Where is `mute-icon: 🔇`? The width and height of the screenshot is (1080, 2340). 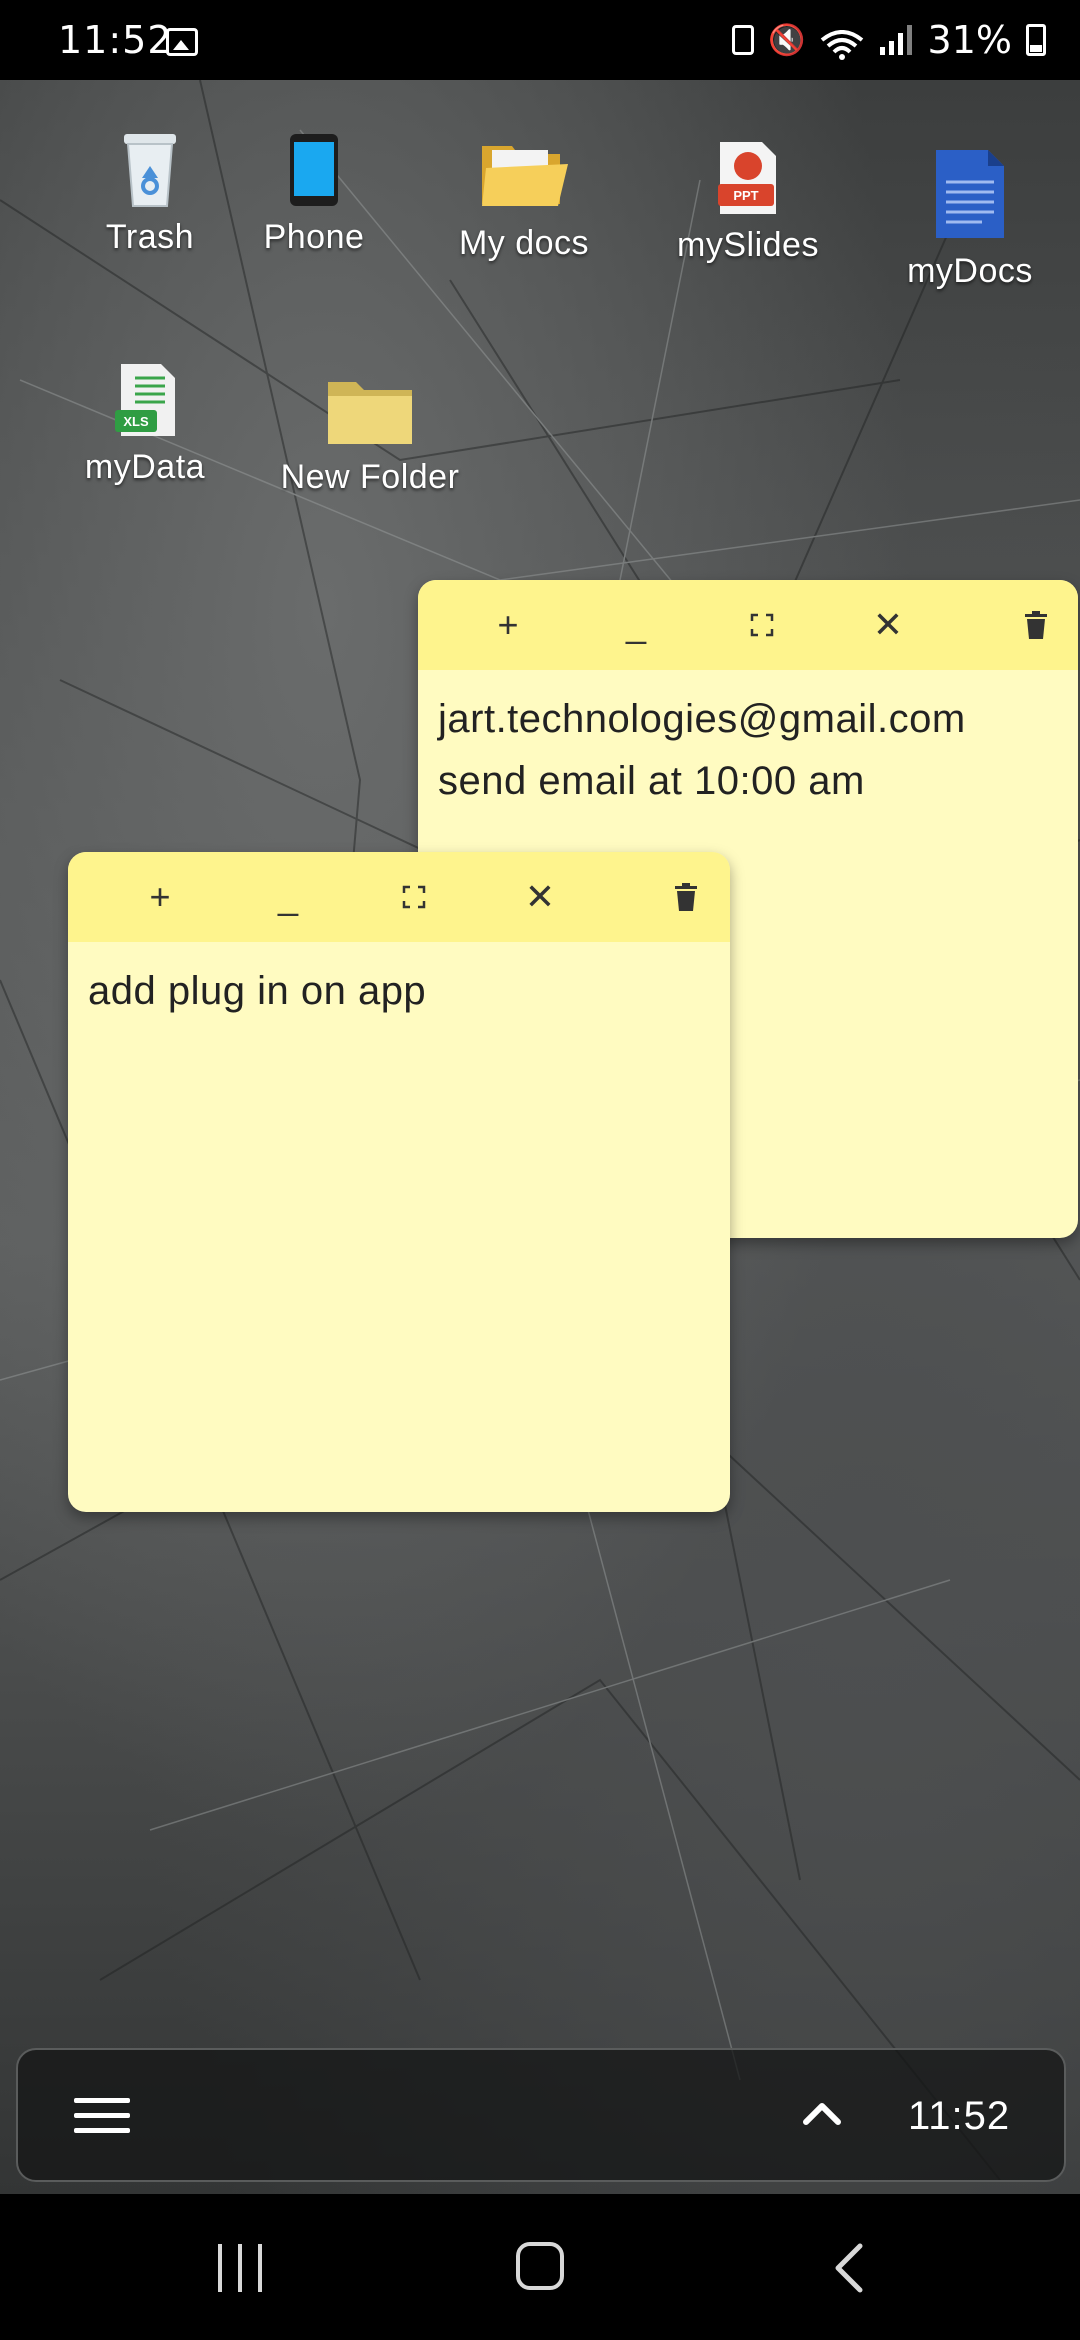 mute-icon: 🔇 is located at coordinates (787, 40).